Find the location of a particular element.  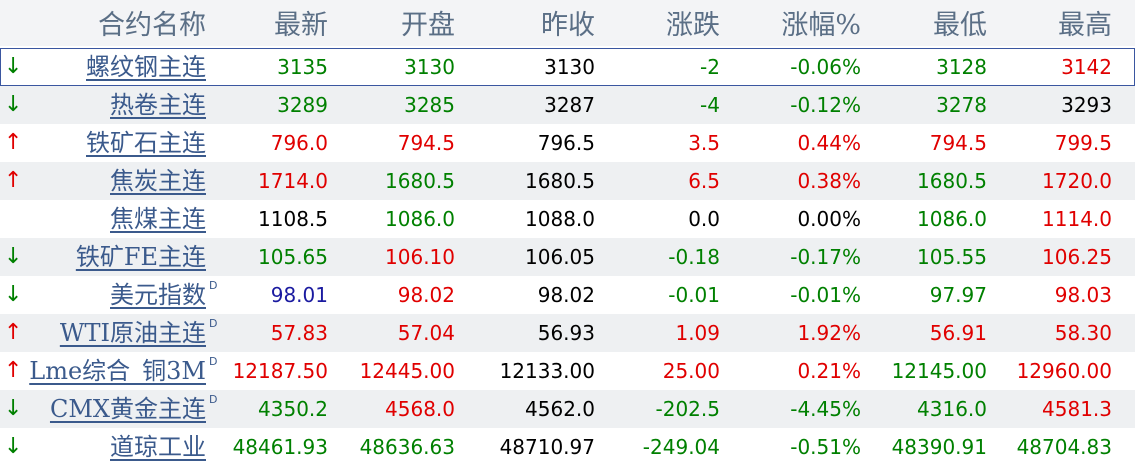

contract-name-link: CMX黄金主连 is located at coordinates (128, 409).